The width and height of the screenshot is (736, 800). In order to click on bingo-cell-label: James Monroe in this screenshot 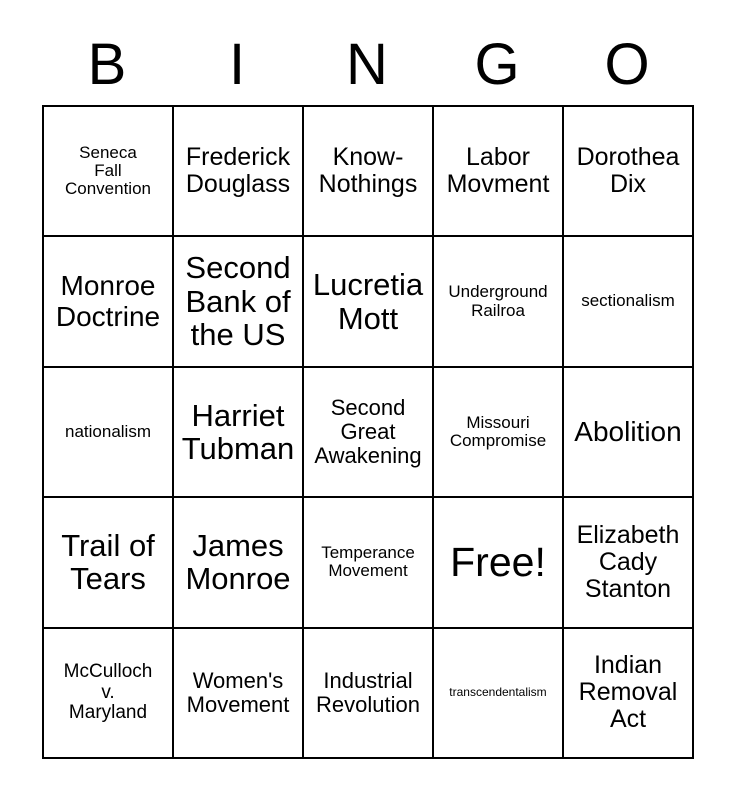, I will do `click(238, 562)`.